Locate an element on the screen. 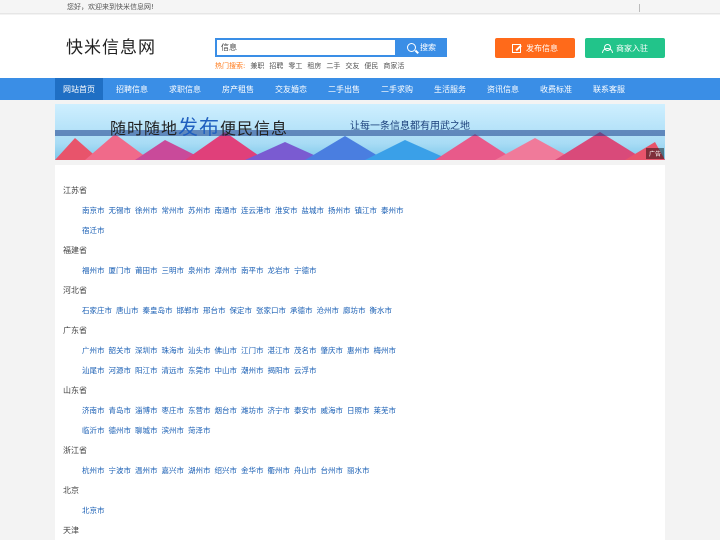 Image resolution: width=720 pixels, height=540 pixels. city-link: 莆田市 is located at coordinates (146, 270).